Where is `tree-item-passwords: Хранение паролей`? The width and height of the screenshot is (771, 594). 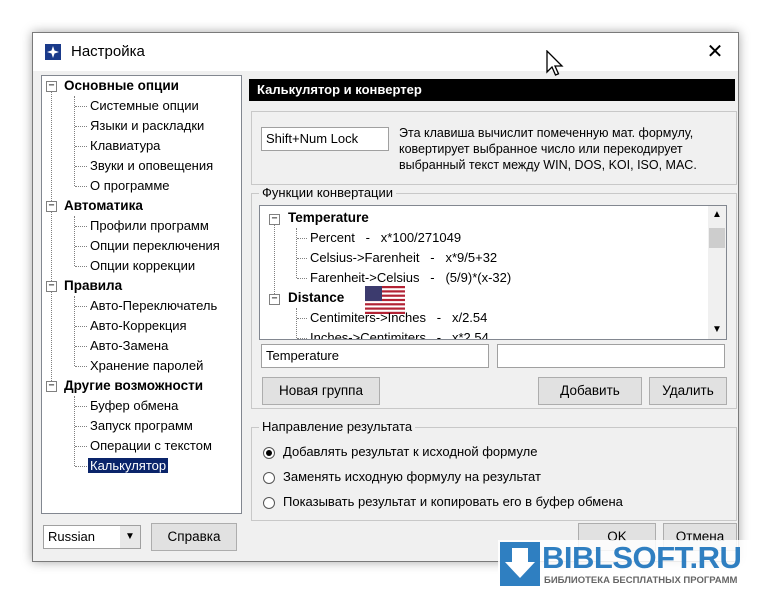 tree-item-passwords: Хранение паролей is located at coordinates (146, 366).